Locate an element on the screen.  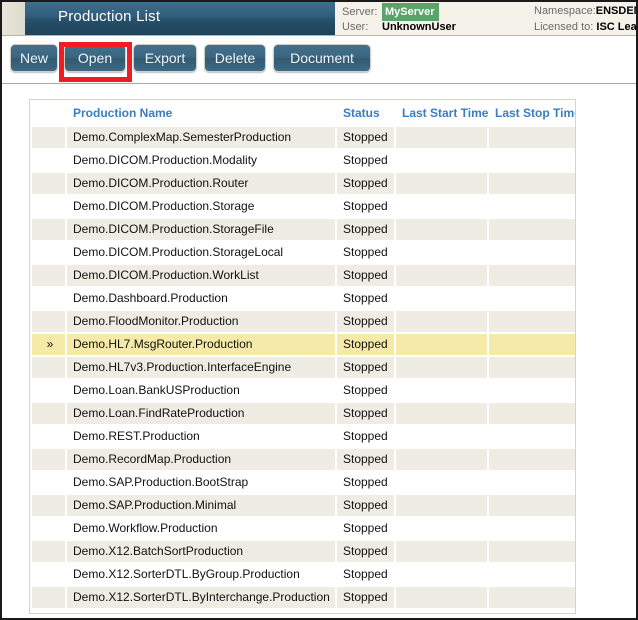
toolbar-button-export: Export is located at coordinates (165, 58).